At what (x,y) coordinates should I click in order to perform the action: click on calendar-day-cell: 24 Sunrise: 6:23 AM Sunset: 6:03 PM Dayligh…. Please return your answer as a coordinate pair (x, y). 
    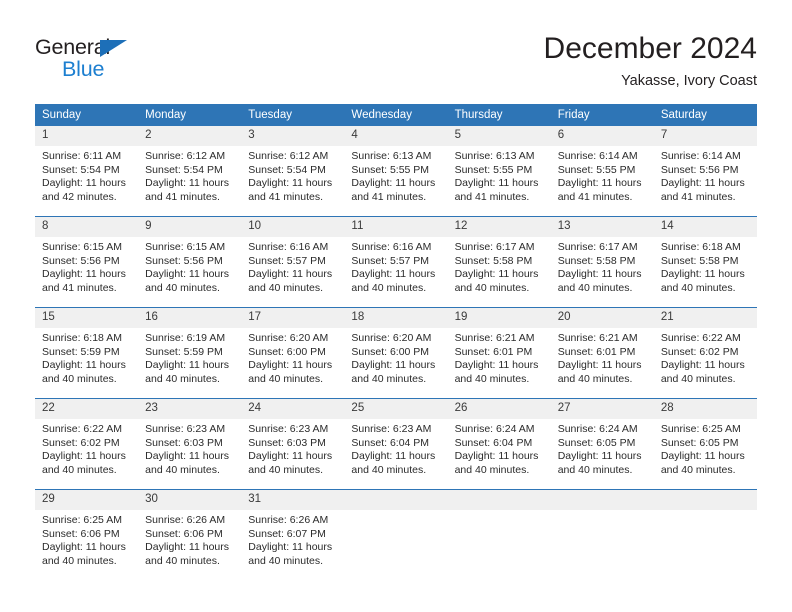
    Looking at the image, I should click on (293, 444).